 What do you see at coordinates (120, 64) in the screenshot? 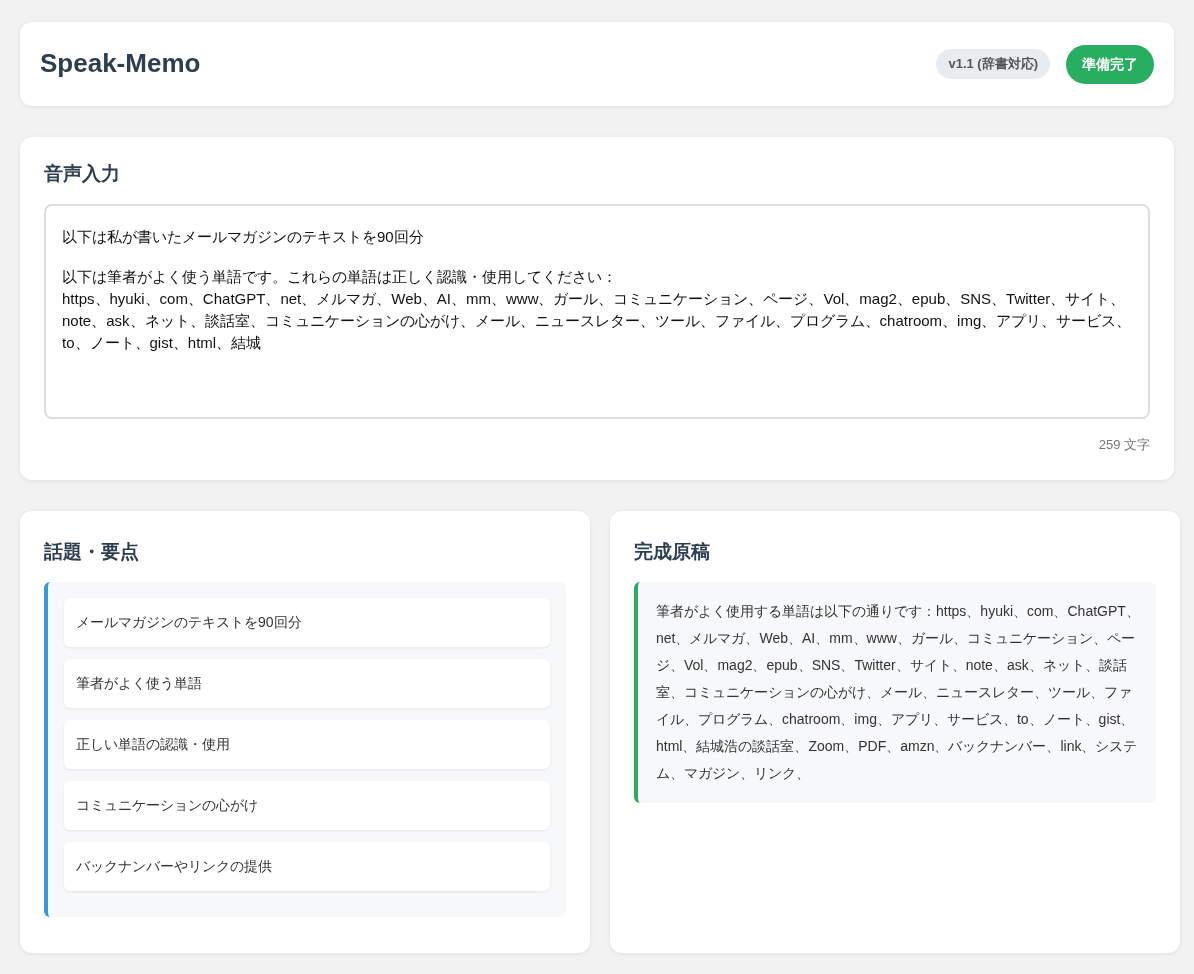
I see `app-title: Speak-Memo` at bounding box center [120, 64].